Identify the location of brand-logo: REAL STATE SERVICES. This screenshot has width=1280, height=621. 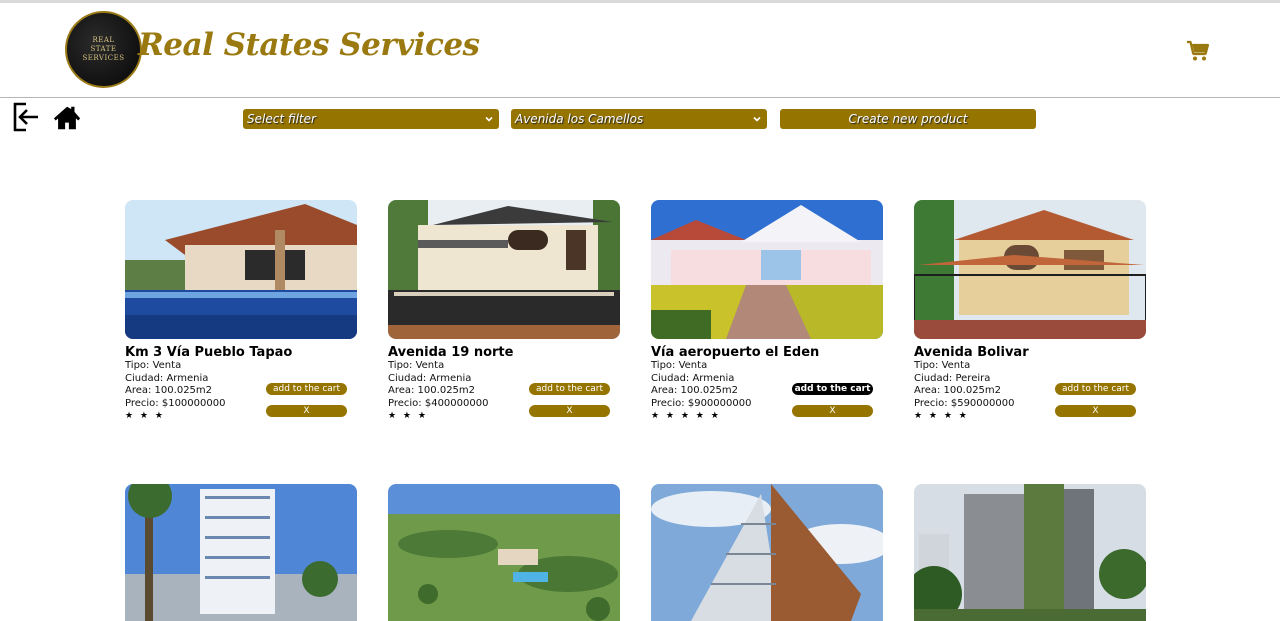
(103, 49).